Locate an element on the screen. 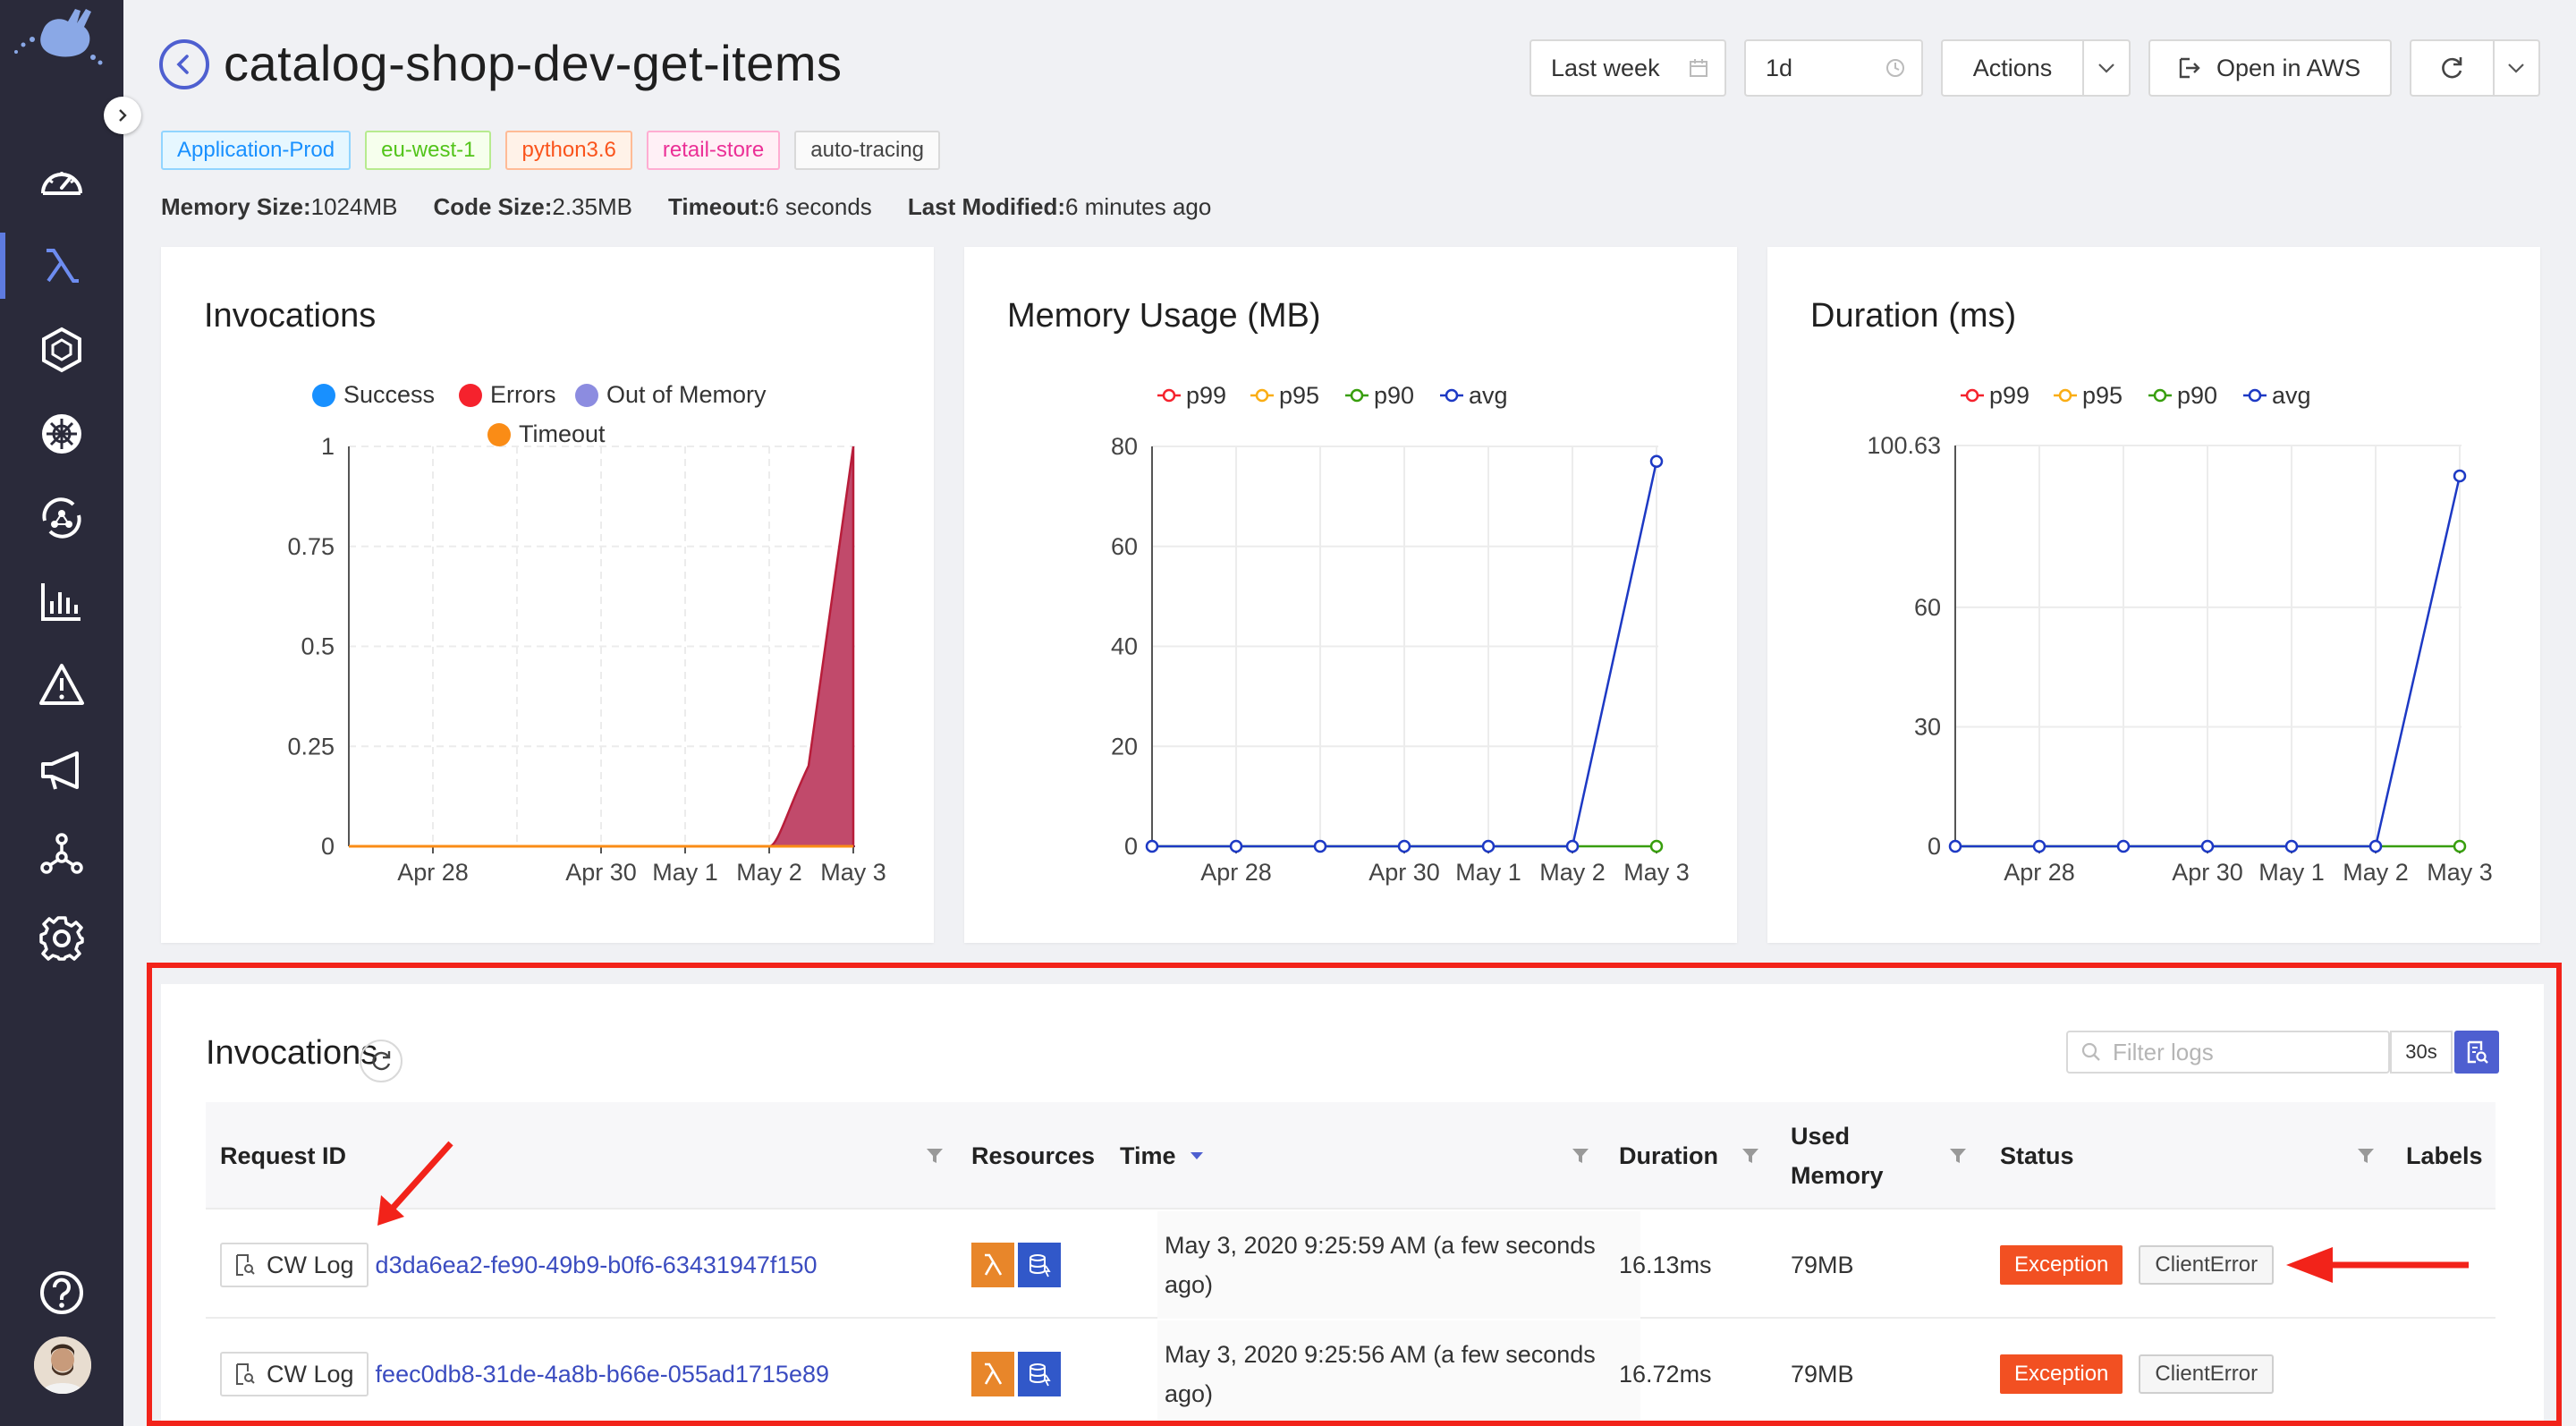  open-in-aws-button: Open in AWS is located at coordinates (2270, 68).